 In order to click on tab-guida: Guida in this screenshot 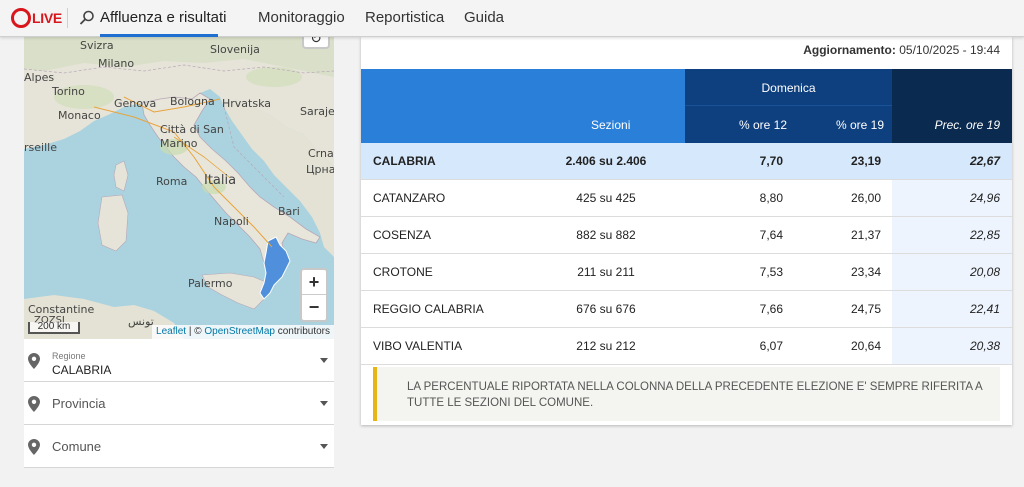, I will do `click(484, 18)`.